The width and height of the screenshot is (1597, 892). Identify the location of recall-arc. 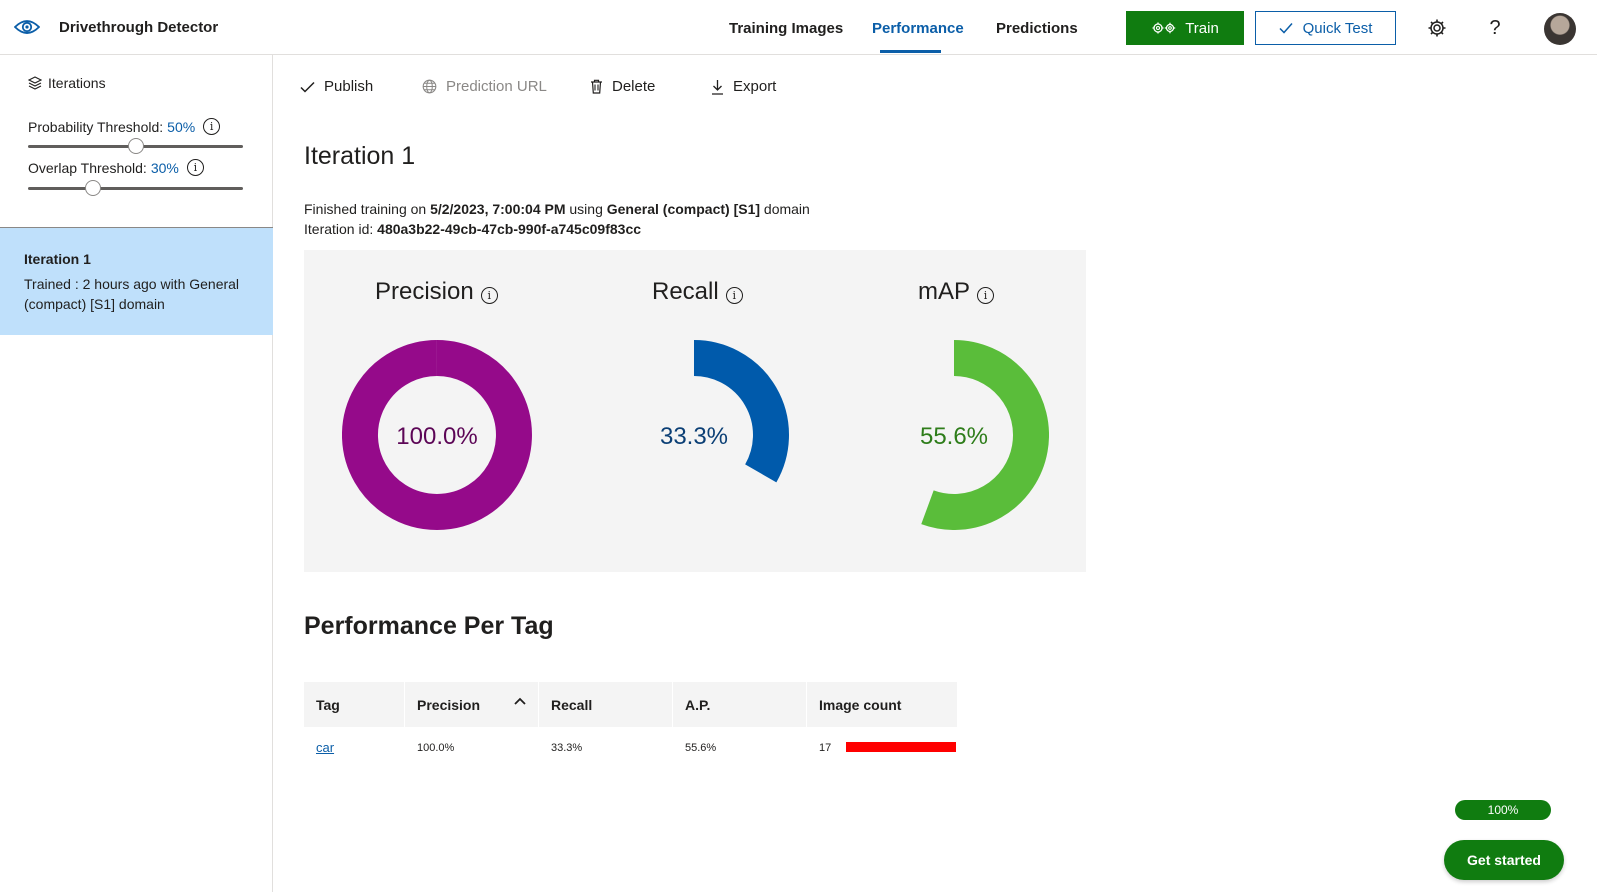
(741, 411).